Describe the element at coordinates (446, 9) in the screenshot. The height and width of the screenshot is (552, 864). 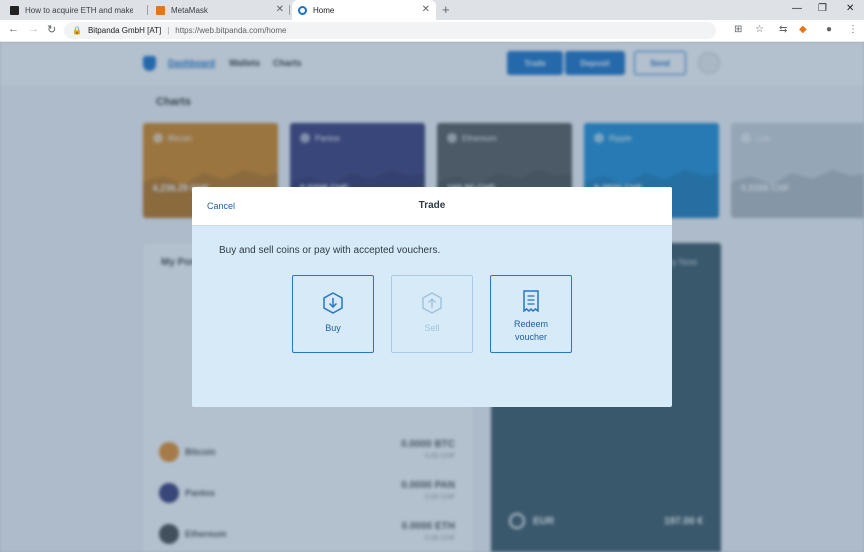
I see `new-tab-icon: +` at that location.